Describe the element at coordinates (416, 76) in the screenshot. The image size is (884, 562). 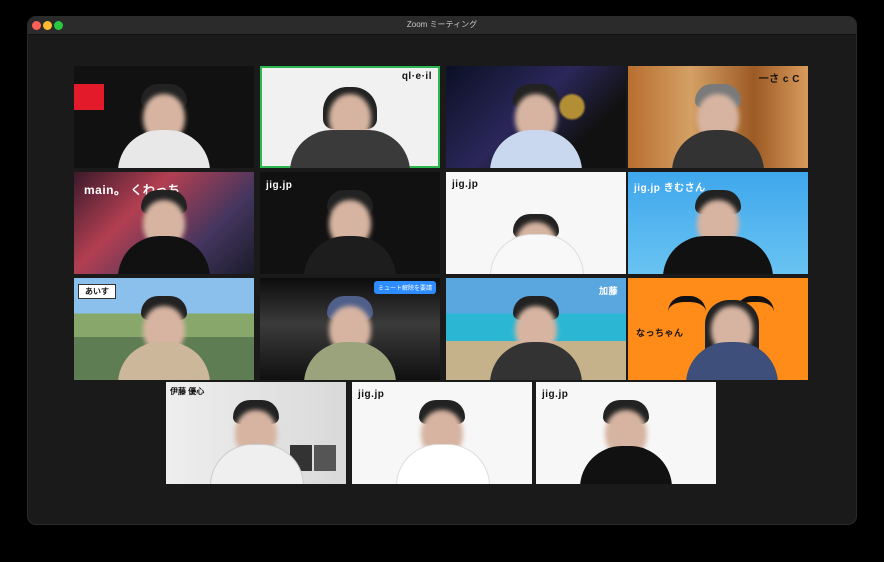
I see `tile-label: ql·e·il` at that location.